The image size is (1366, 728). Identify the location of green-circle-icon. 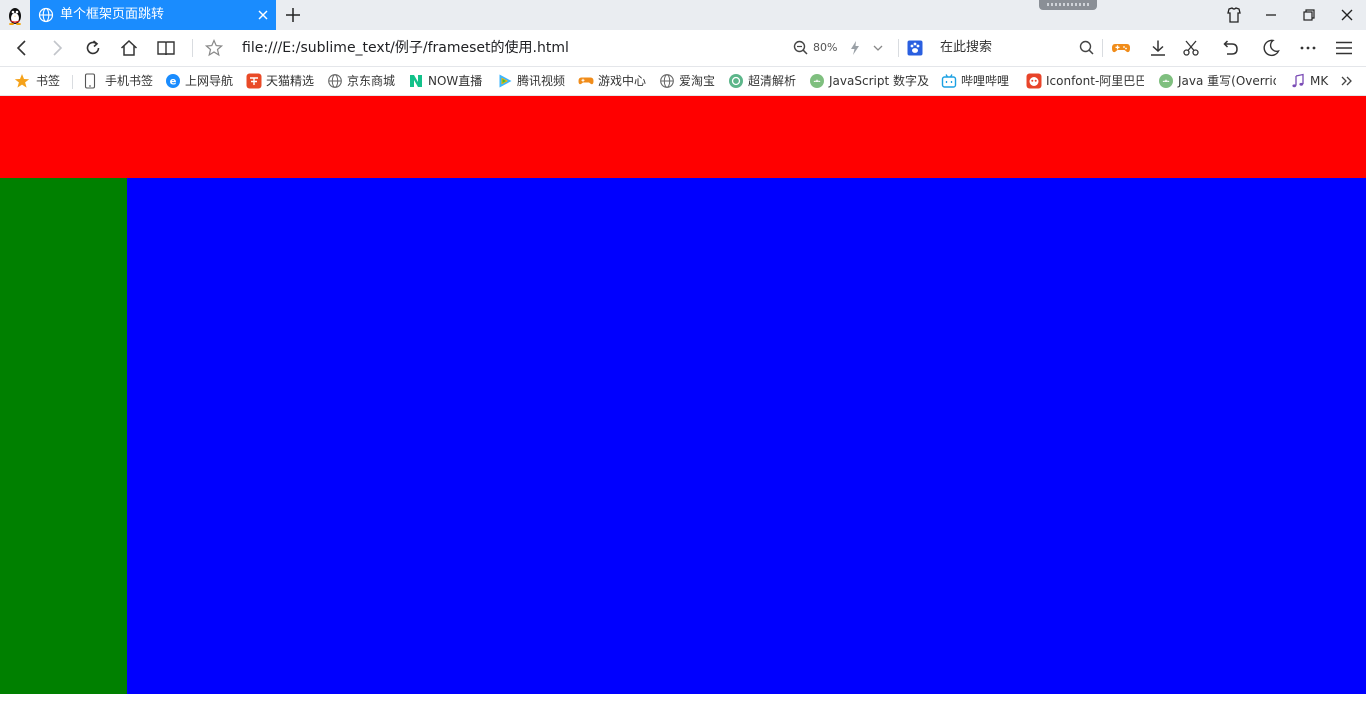
(736, 81).